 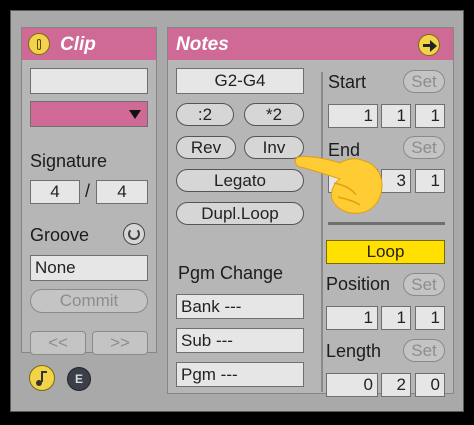 What do you see at coordinates (89, 301) in the screenshot?
I see `commit-button: Commit` at bounding box center [89, 301].